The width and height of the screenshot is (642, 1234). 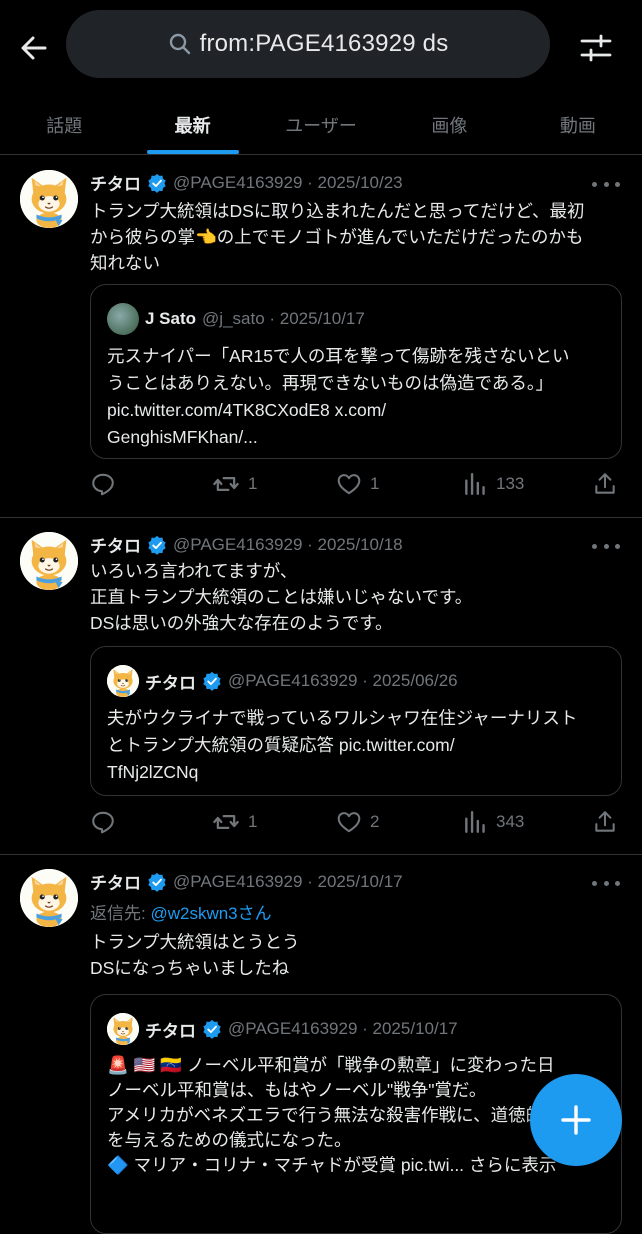 What do you see at coordinates (179, 44) in the screenshot?
I see `search-icon` at bounding box center [179, 44].